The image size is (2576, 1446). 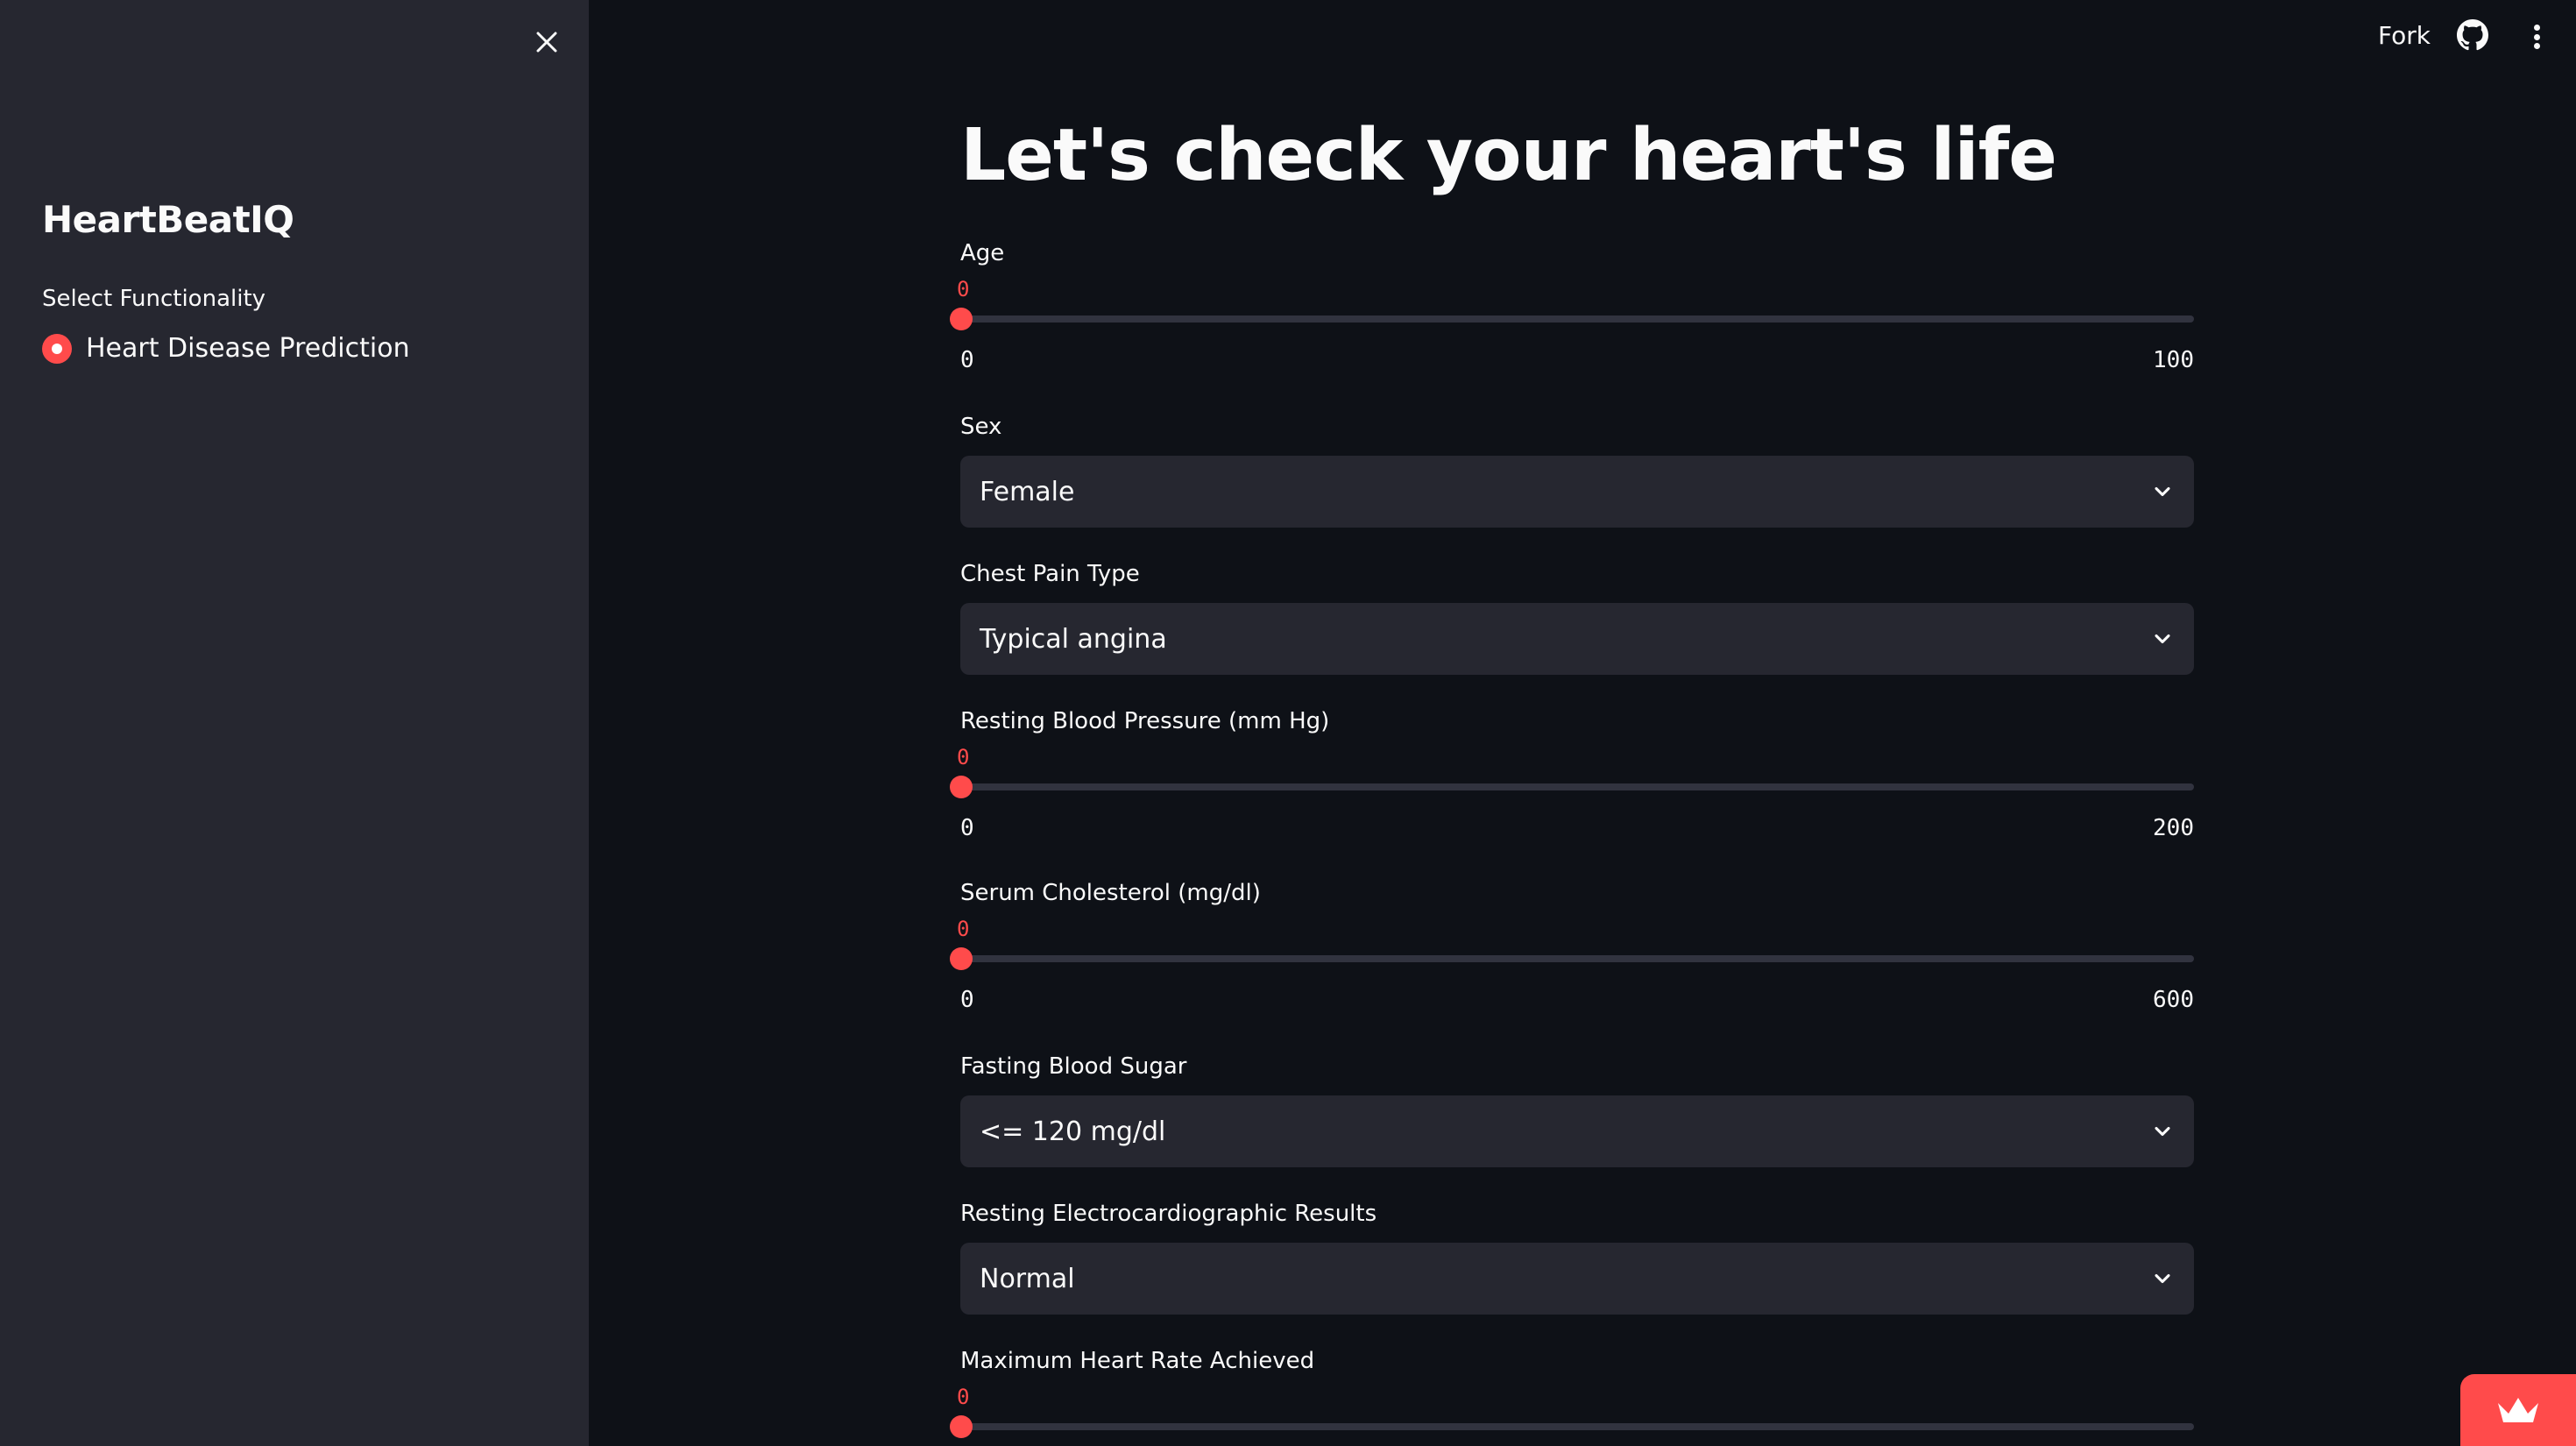 I want to click on streamlit-badge, so click(x=2518, y=1410).